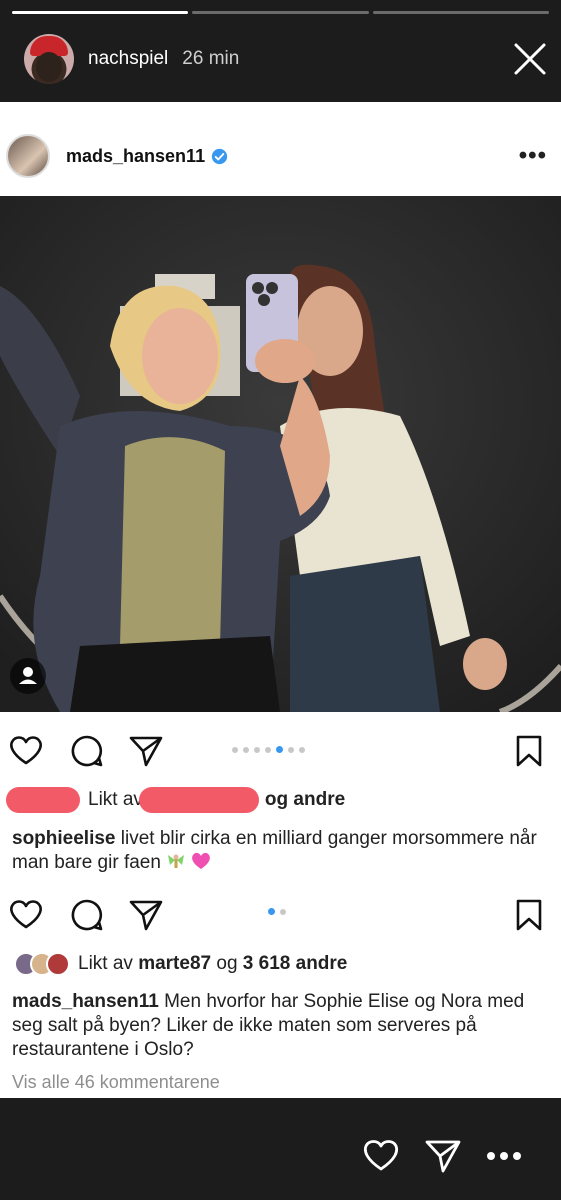  Describe the element at coordinates (42, 964) in the screenshot. I see `liker-avatars` at that location.